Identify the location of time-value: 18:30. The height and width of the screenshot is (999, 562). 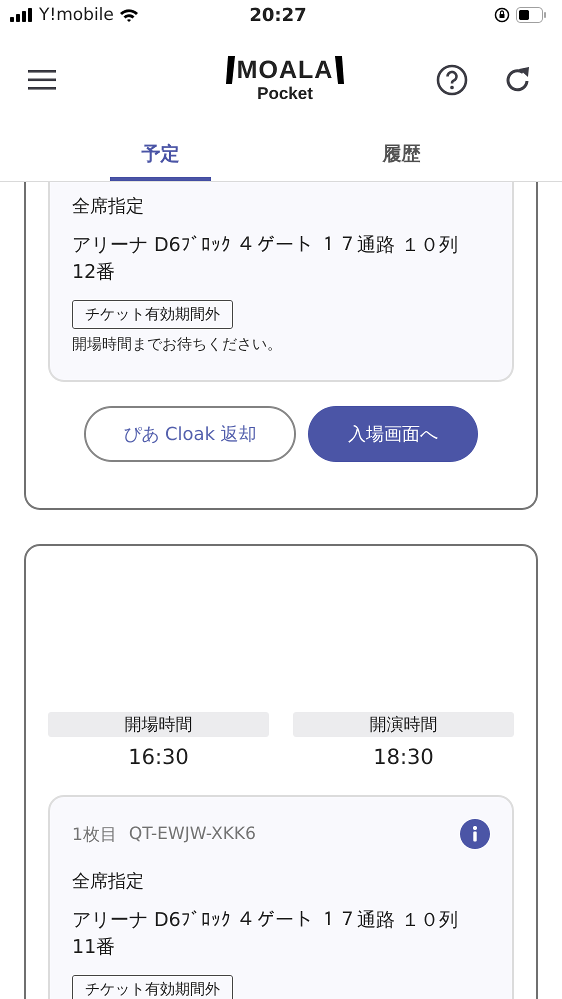
(403, 757).